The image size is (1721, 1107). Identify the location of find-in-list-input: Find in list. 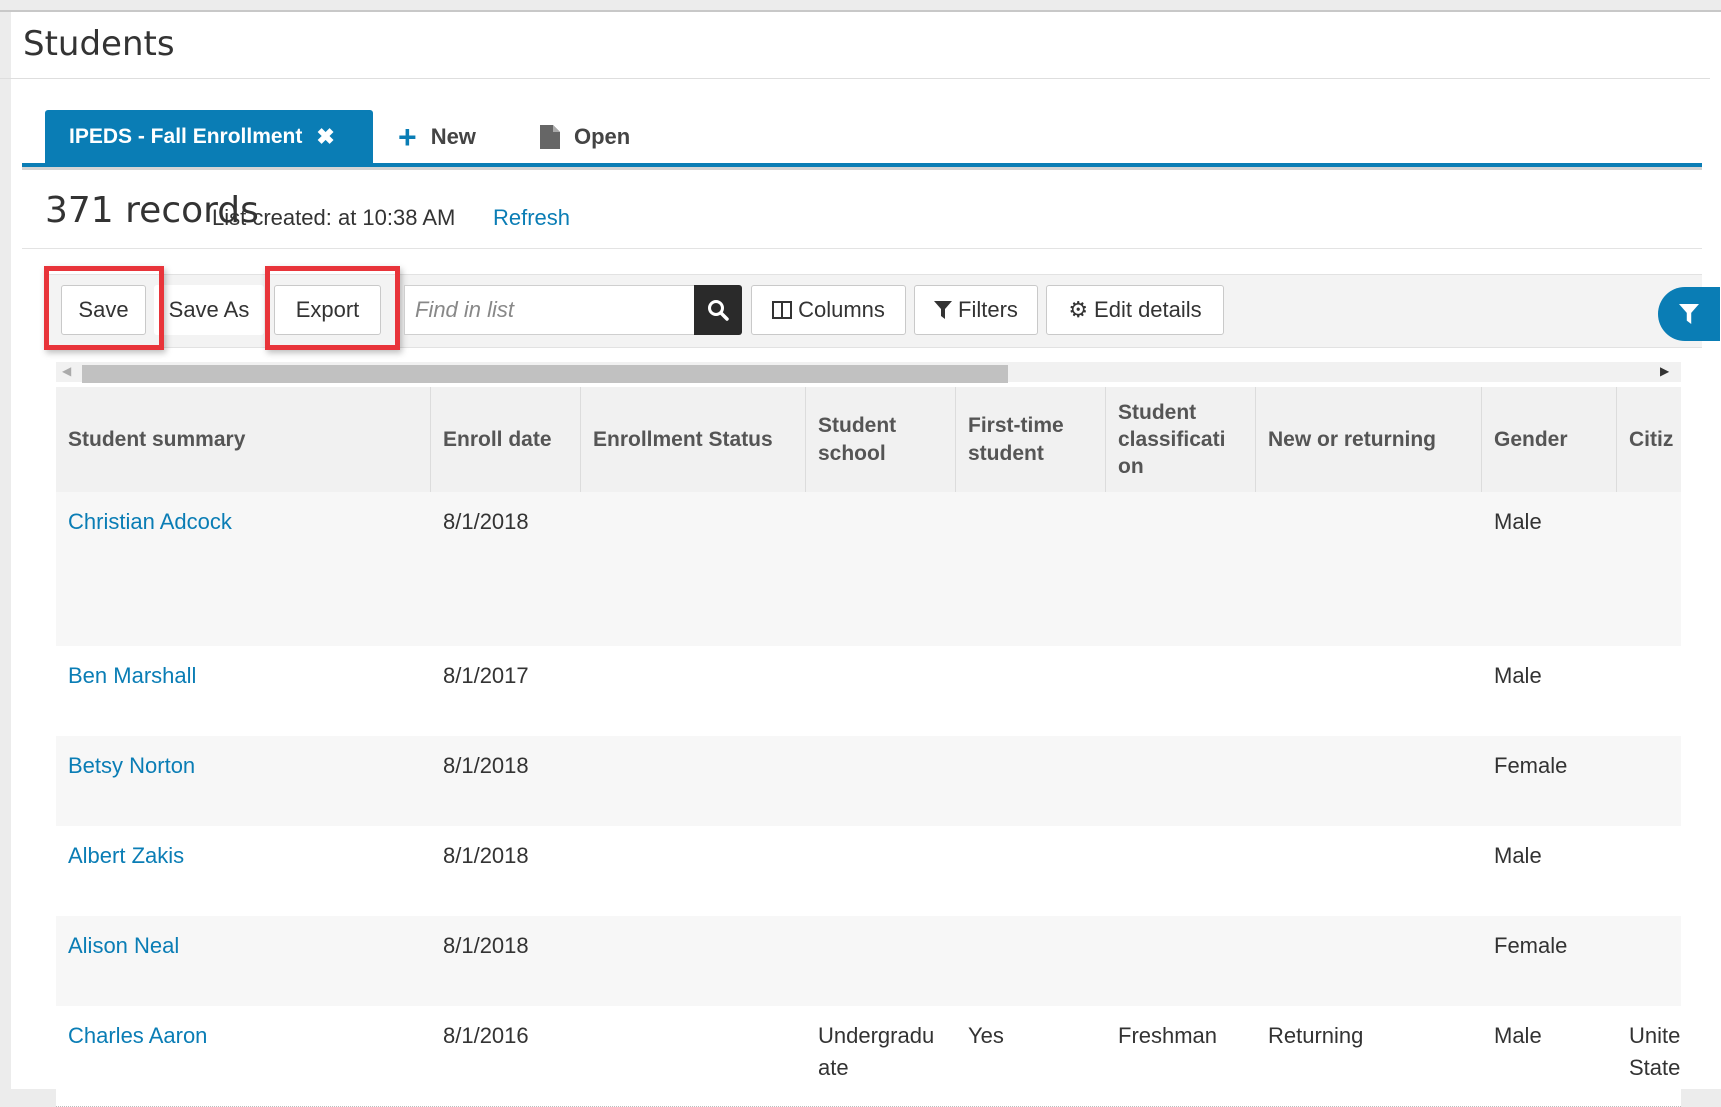
(549, 310).